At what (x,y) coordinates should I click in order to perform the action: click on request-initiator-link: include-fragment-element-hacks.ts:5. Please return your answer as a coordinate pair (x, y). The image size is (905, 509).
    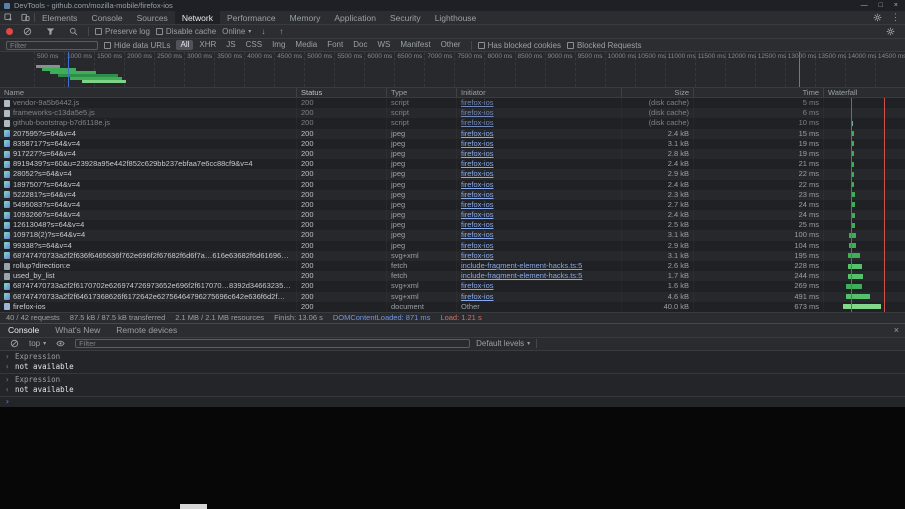
    Looking at the image, I should click on (521, 275).